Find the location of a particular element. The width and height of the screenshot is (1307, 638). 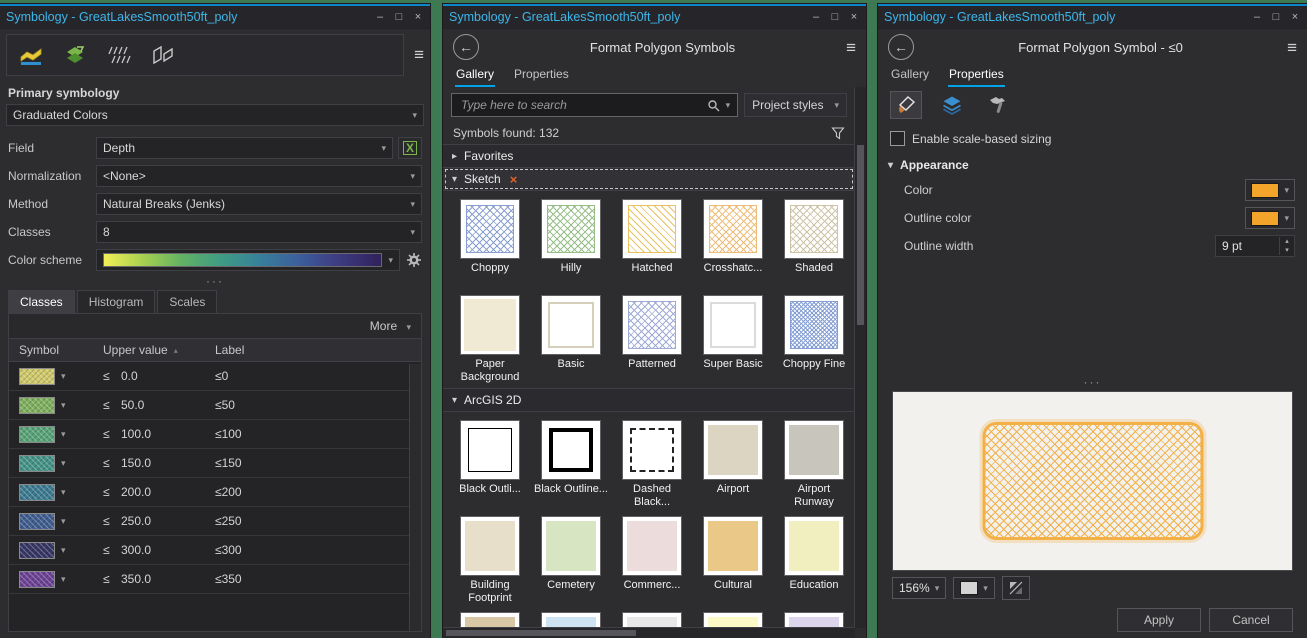

stepper-up-icon: ▴ is located at coordinates (1287, 241).